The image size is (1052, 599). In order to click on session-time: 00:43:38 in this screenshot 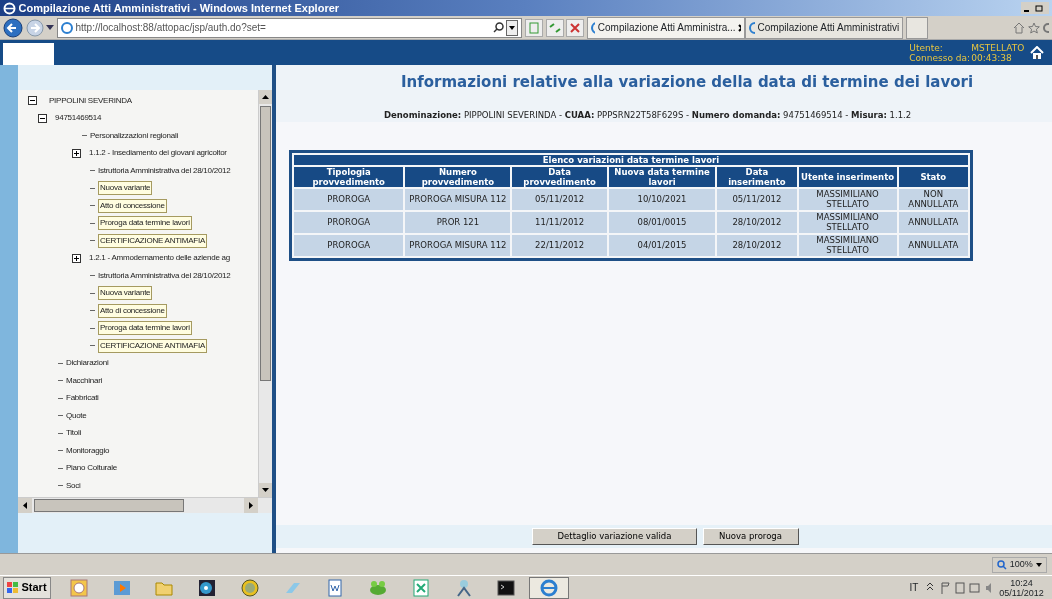, I will do `click(992, 57)`.